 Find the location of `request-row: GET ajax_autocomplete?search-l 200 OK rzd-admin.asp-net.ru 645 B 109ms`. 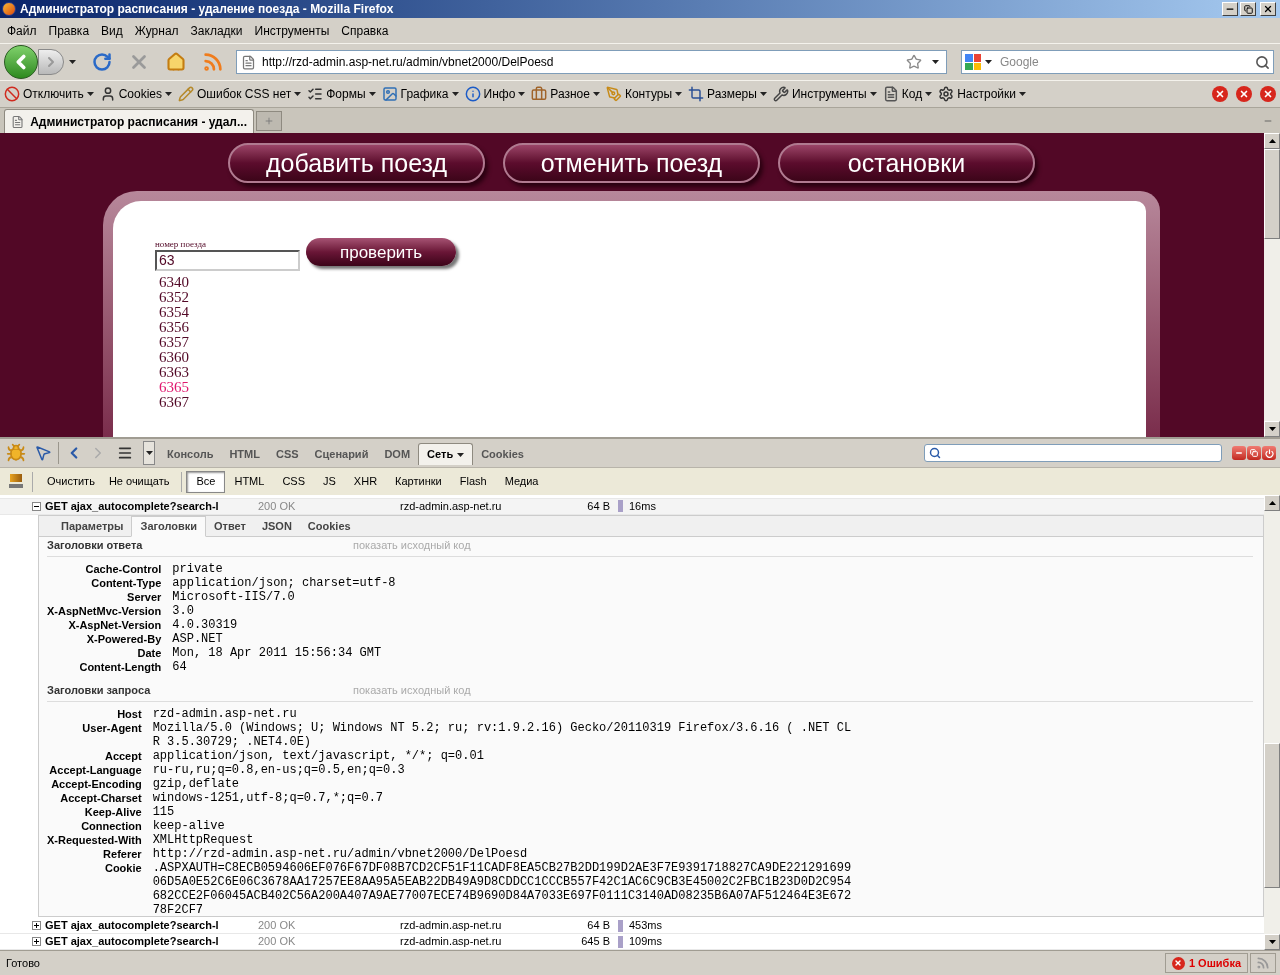

request-row: GET ajax_autocomplete?search-l 200 OK rzd-admin.asp-net.ru 645 B 109ms is located at coordinates (632, 942).